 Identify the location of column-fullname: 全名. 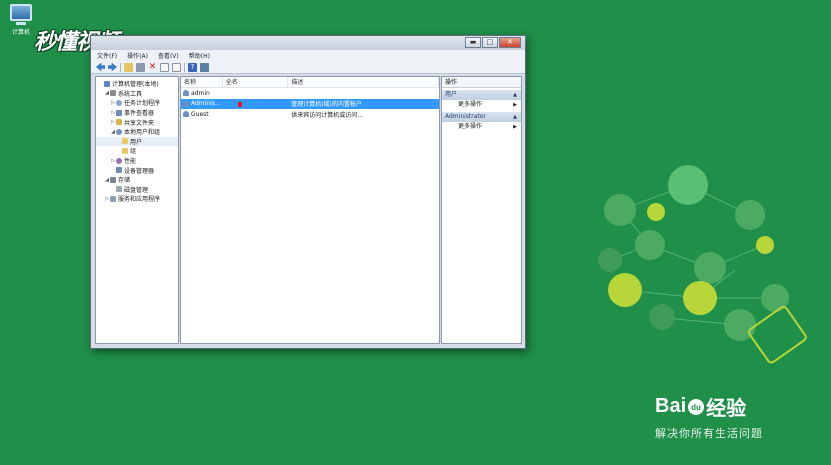
(256, 82).